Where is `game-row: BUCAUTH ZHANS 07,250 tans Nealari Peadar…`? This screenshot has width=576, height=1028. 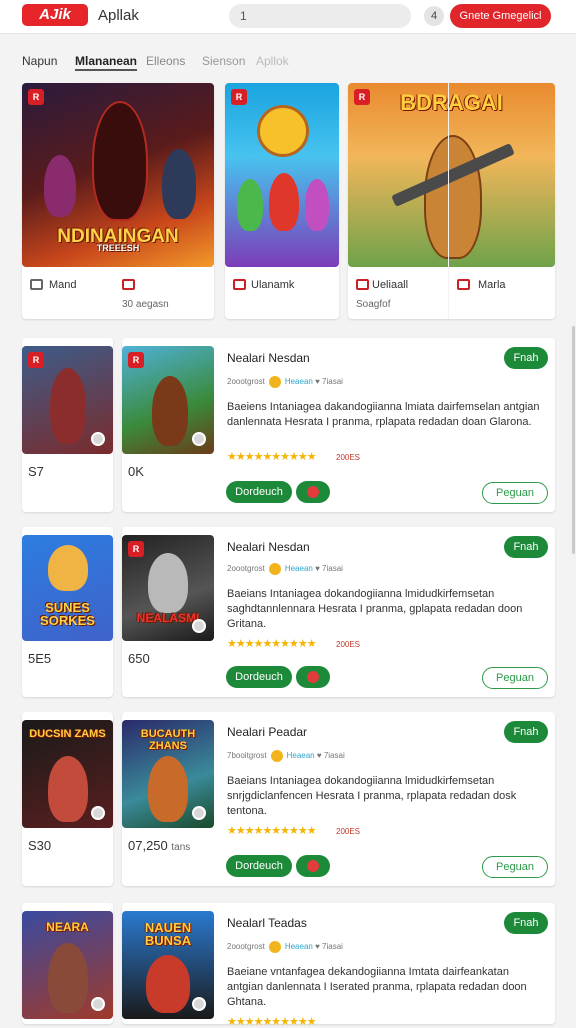
game-row: BUCAUTH ZHANS 07,250 tans Nealari Peadar… is located at coordinates (338, 799).